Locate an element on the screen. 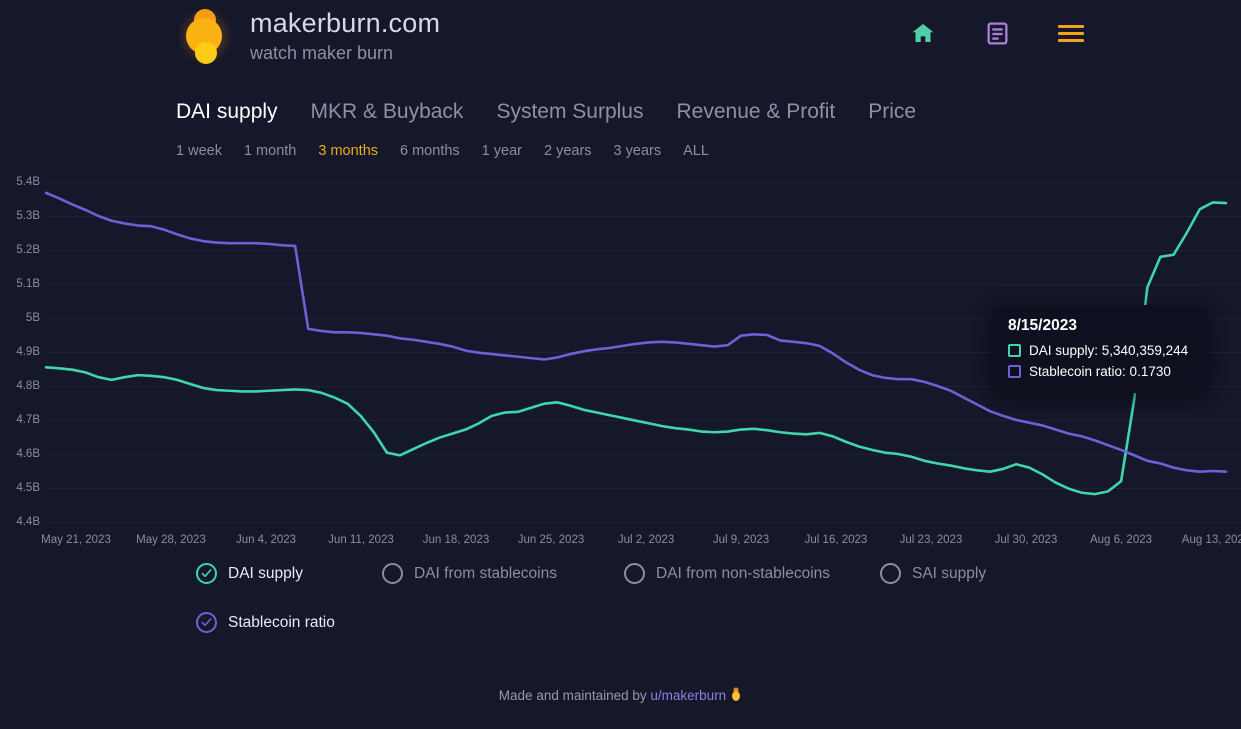 This screenshot has width=1241, height=729. footer-link-makerburn: u/makerburn is located at coordinates (688, 695).